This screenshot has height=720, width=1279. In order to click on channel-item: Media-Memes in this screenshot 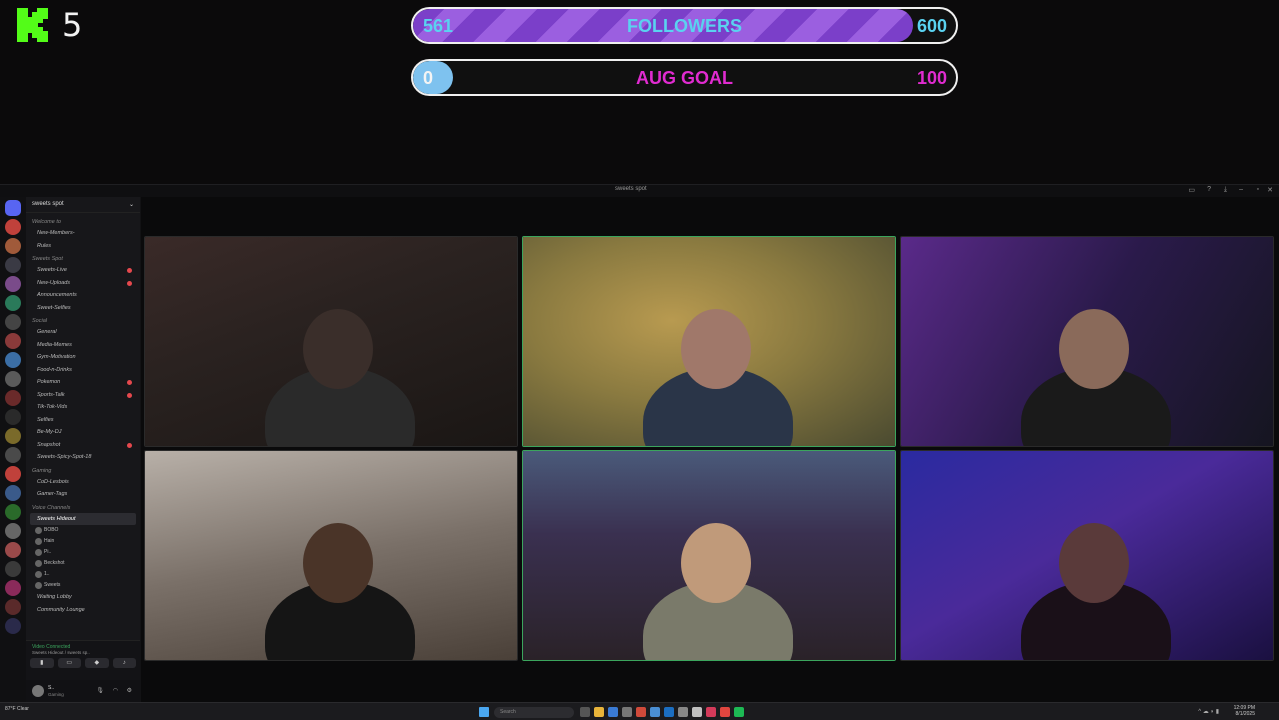, I will do `click(83, 345)`.